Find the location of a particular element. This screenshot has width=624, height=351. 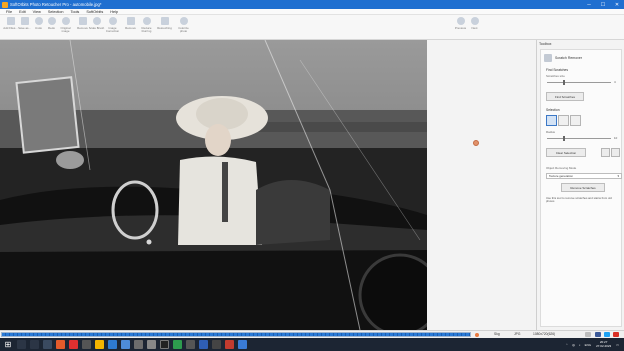

opera-icon is located at coordinates (73, 344).